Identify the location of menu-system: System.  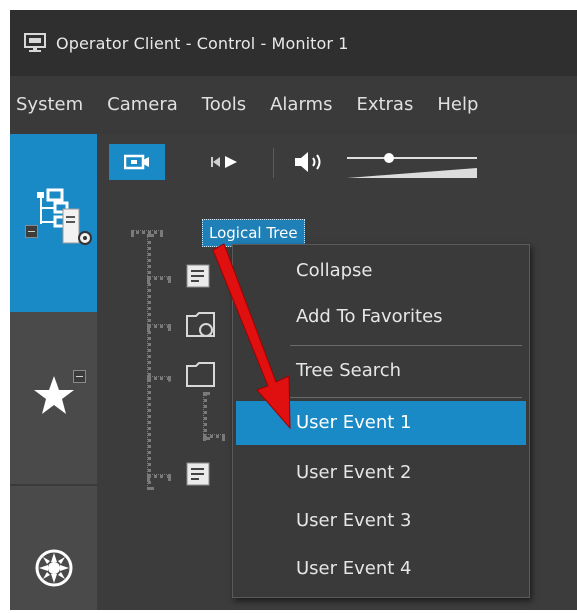
(52, 105).